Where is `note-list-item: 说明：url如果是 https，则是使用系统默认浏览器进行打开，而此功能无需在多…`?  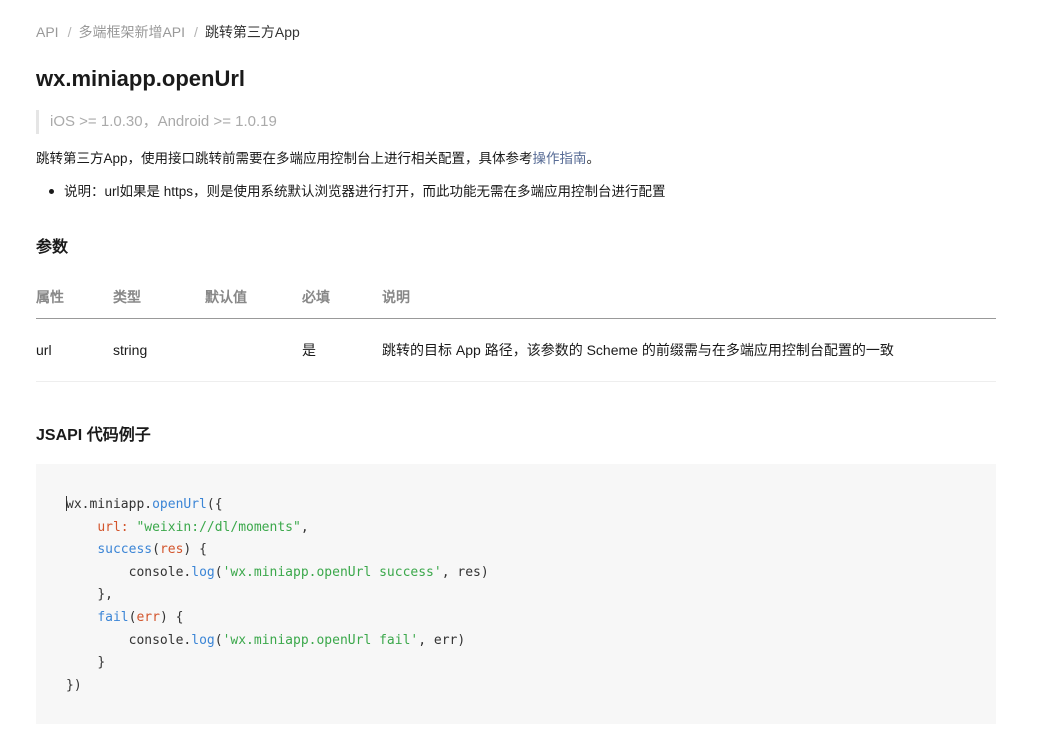 note-list-item: 说明：url如果是 https，则是使用系统默认浏览器进行打开，而此功能无需在多… is located at coordinates (351, 192).